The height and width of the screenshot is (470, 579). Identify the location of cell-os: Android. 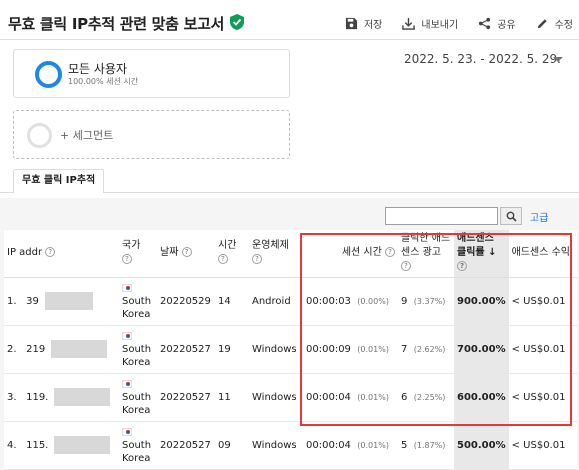
(276, 301).